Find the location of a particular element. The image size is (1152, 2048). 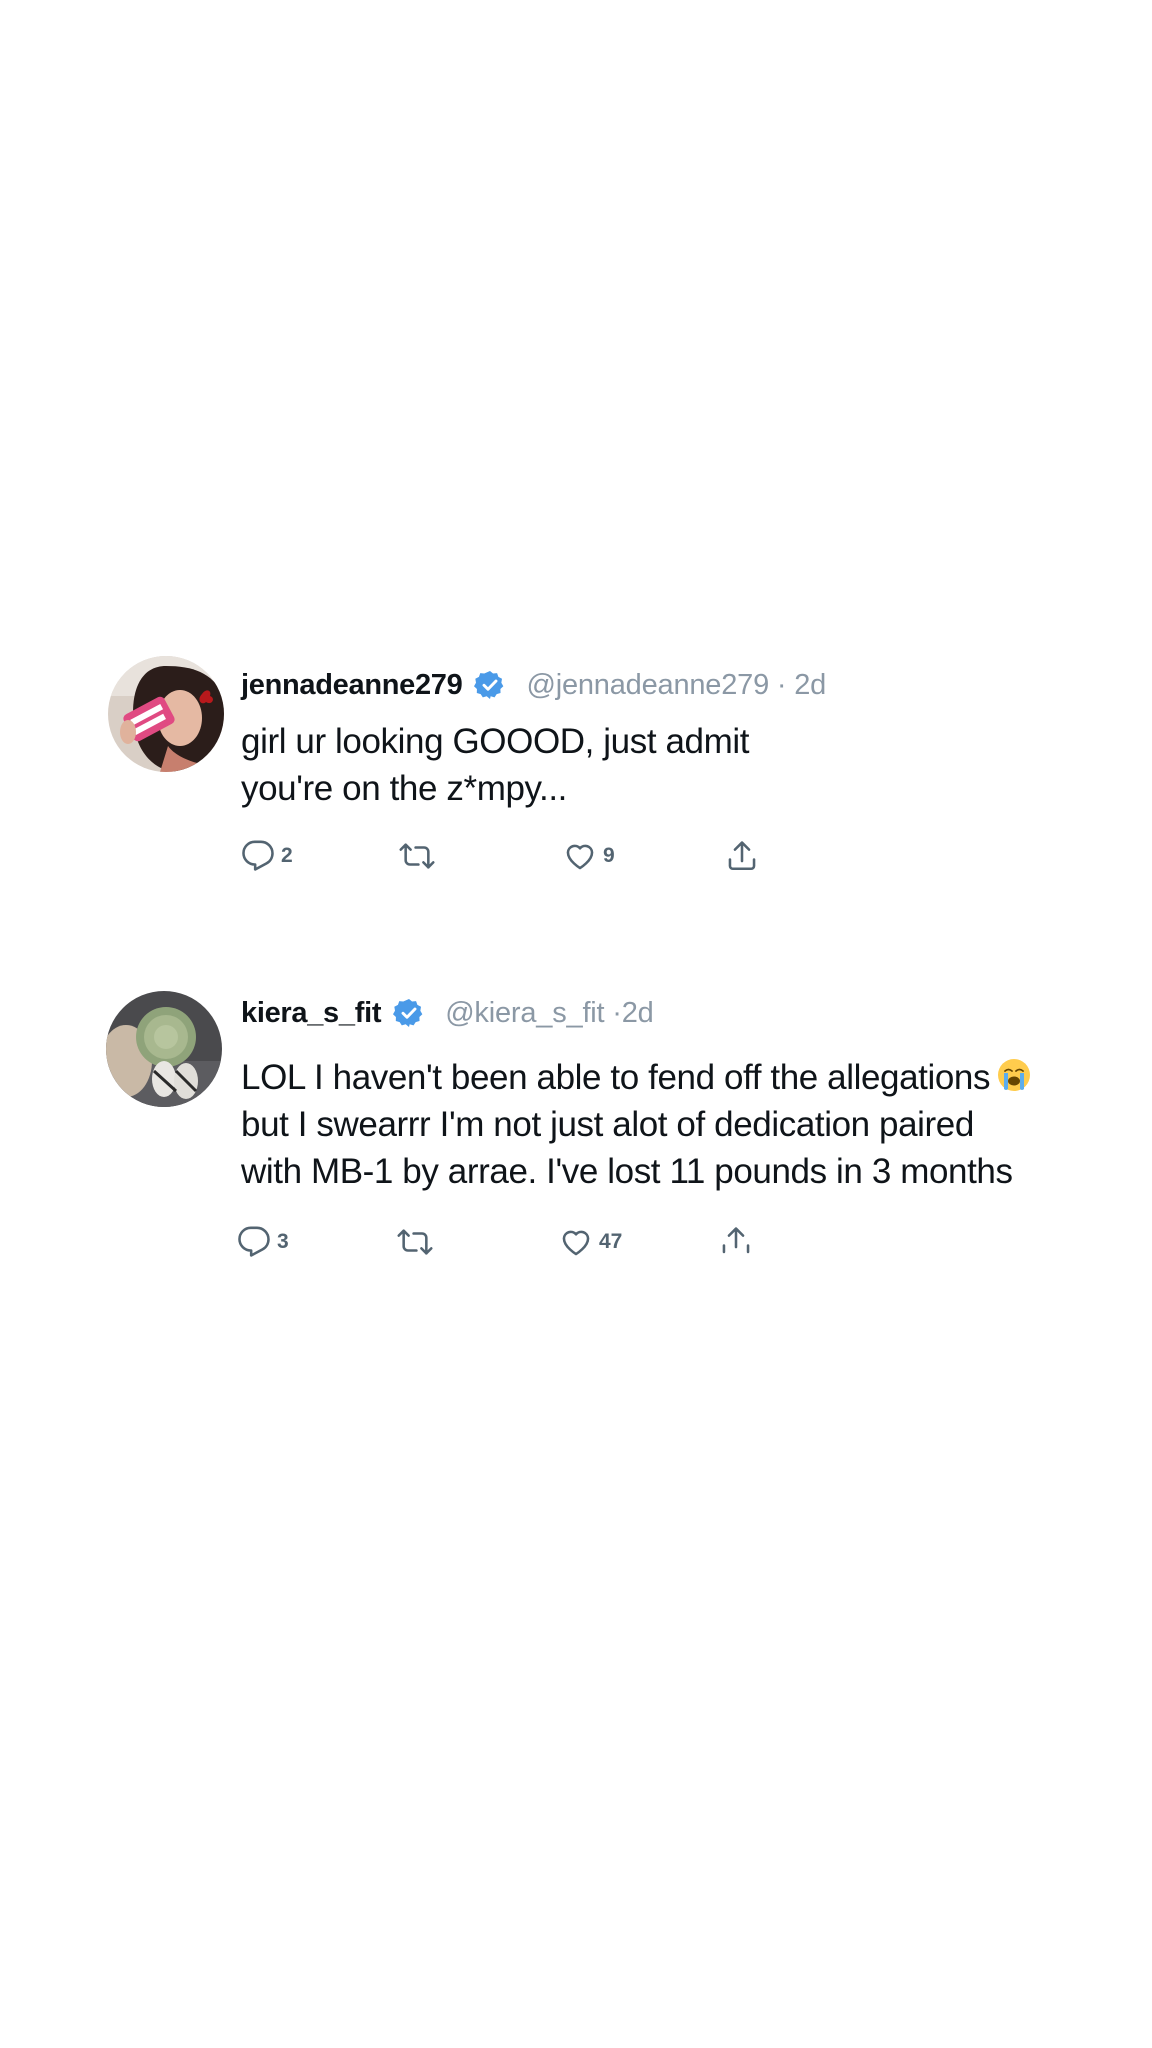

like-count: 47 is located at coordinates (611, 1241).